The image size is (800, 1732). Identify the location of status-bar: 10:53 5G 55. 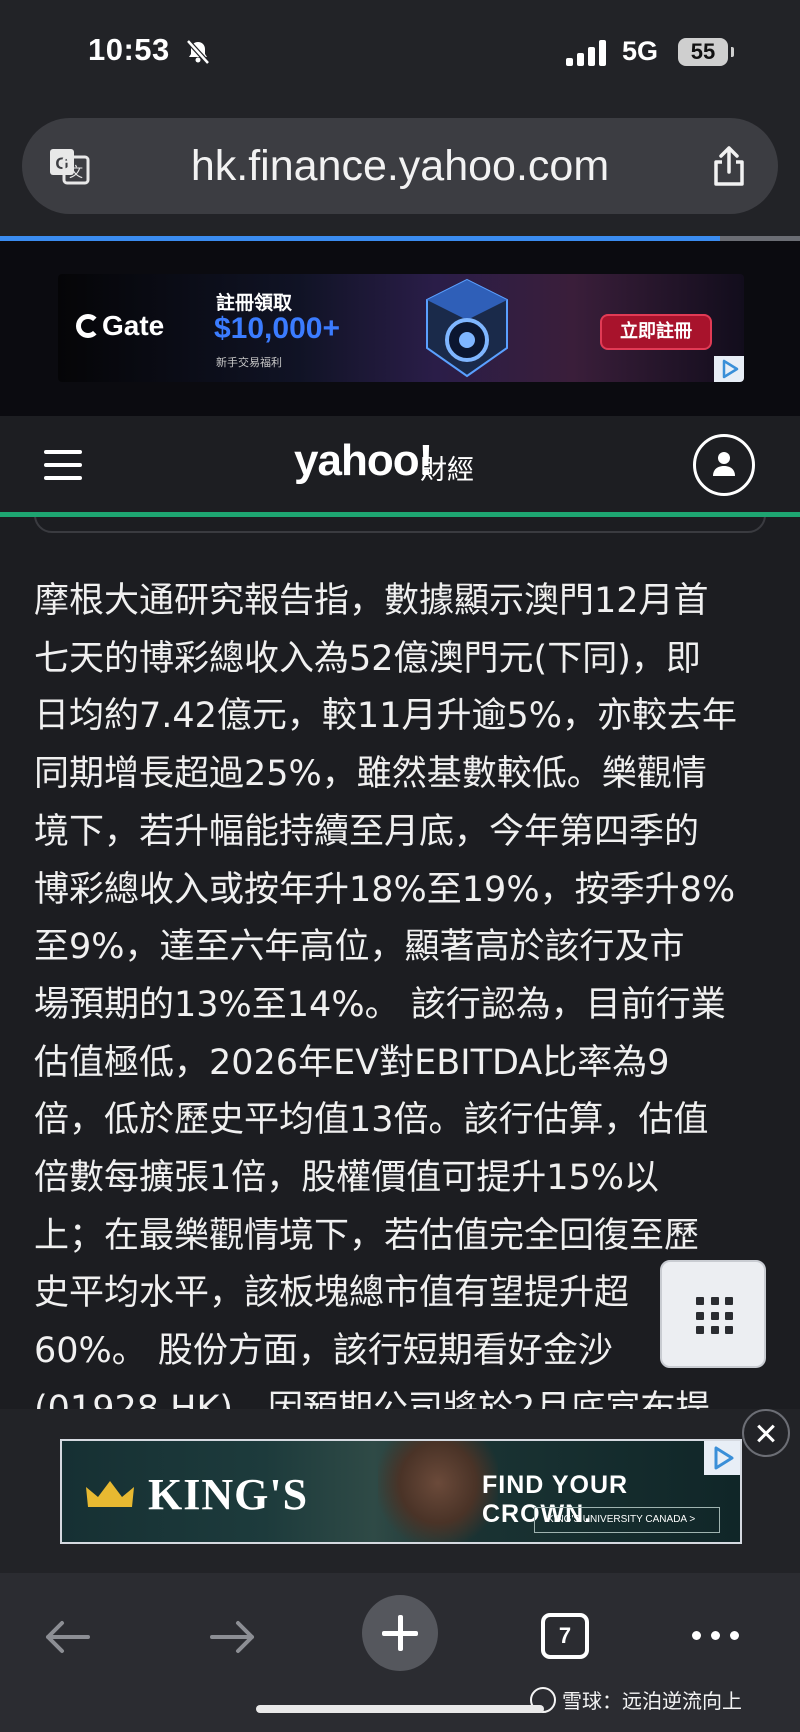
(400, 55).